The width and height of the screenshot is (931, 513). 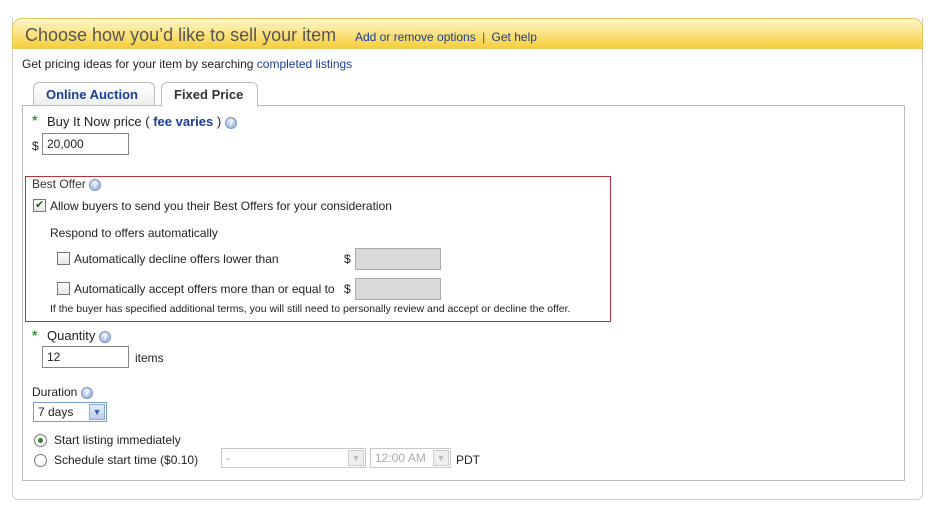 What do you see at coordinates (228, 458) in the screenshot?
I see `start-date-value: -` at bounding box center [228, 458].